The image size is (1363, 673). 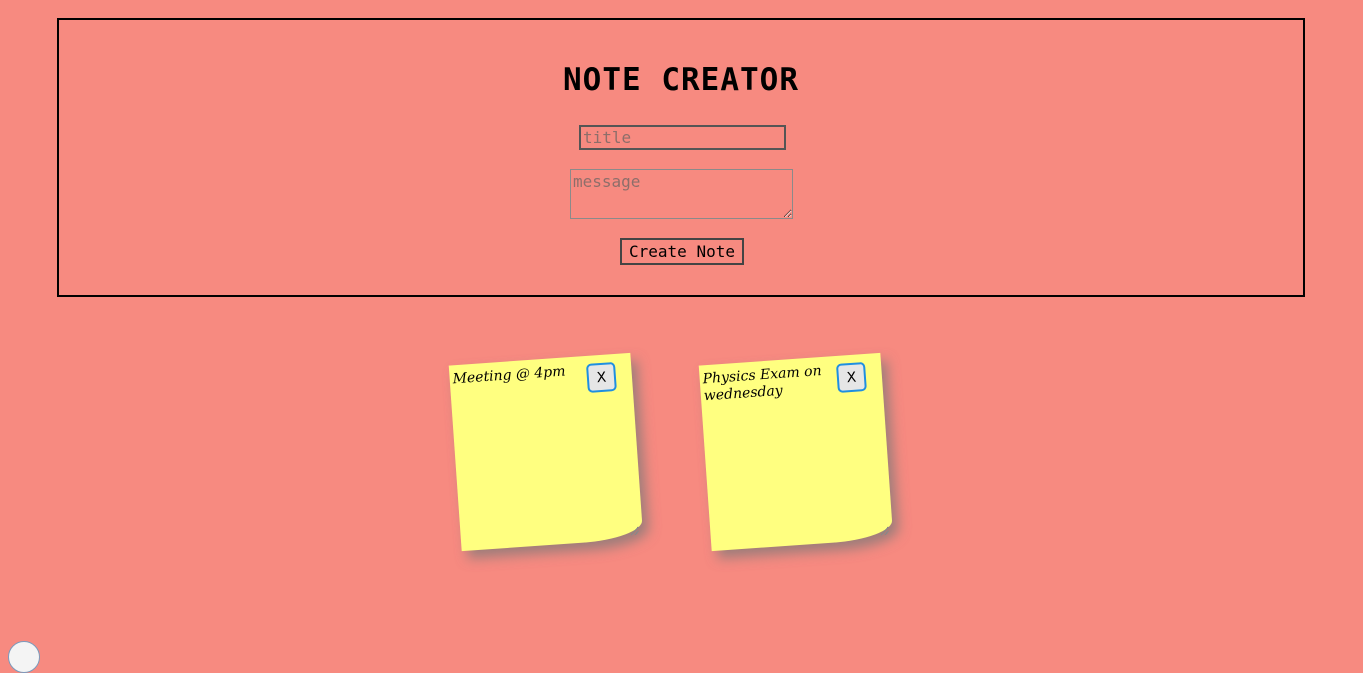 I want to click on sticky-note: Meeting @ 4pm X, so click(x=546, y=452).